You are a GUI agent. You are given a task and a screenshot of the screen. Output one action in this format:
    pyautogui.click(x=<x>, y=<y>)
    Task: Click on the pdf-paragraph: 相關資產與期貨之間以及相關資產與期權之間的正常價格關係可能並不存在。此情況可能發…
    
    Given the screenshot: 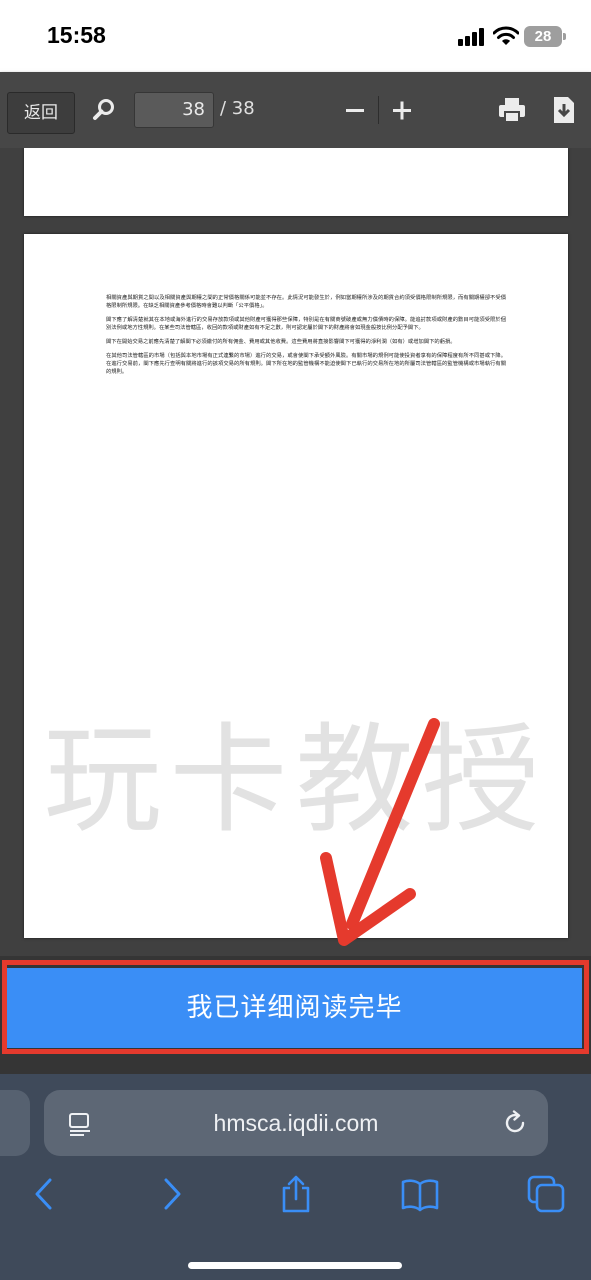 What is the action you would take?
    pyautogui.click(x=306, y=302)
    